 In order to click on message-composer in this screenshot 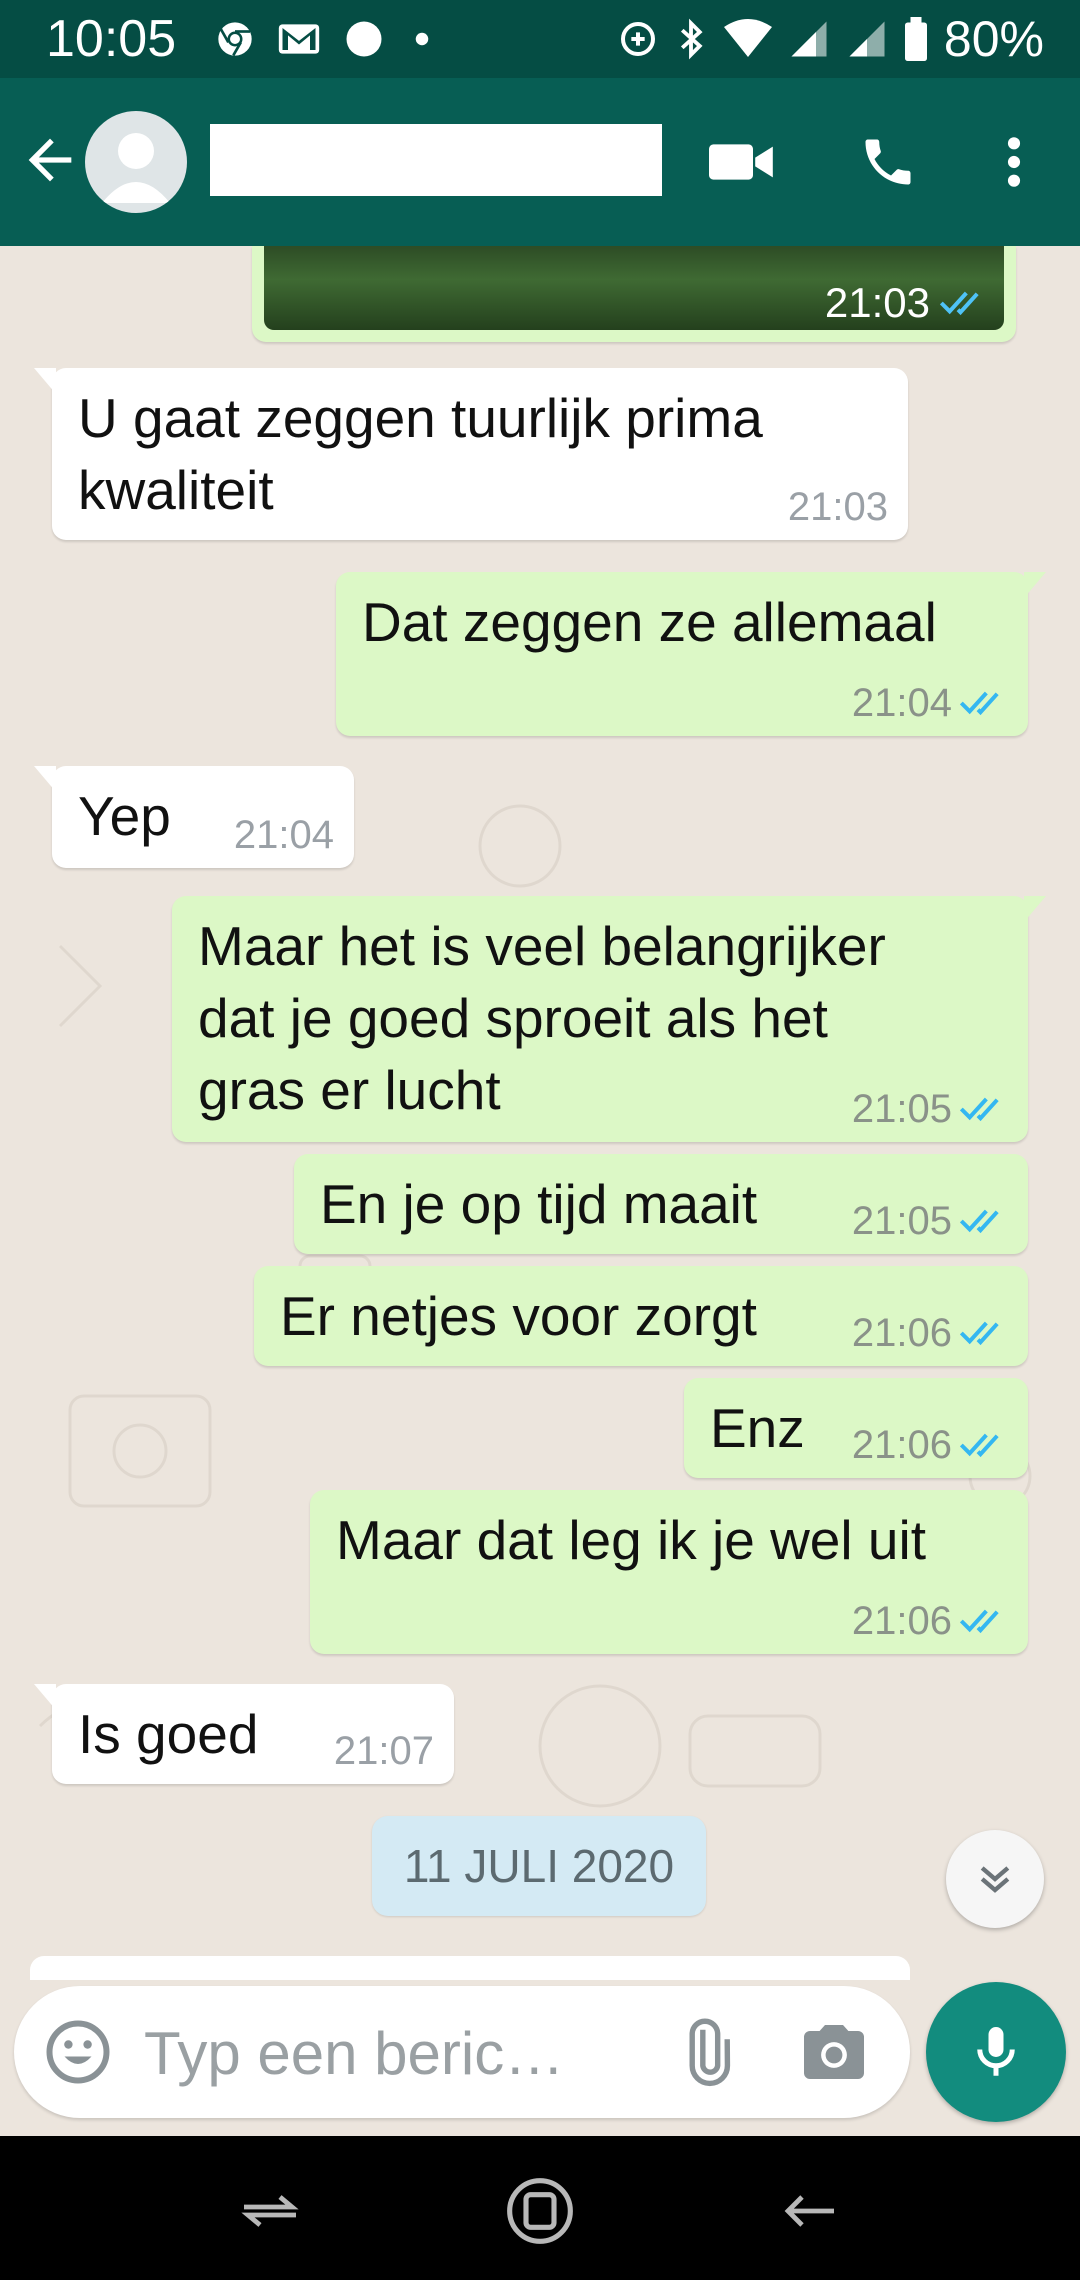, I will do `click(462, 2052)`.